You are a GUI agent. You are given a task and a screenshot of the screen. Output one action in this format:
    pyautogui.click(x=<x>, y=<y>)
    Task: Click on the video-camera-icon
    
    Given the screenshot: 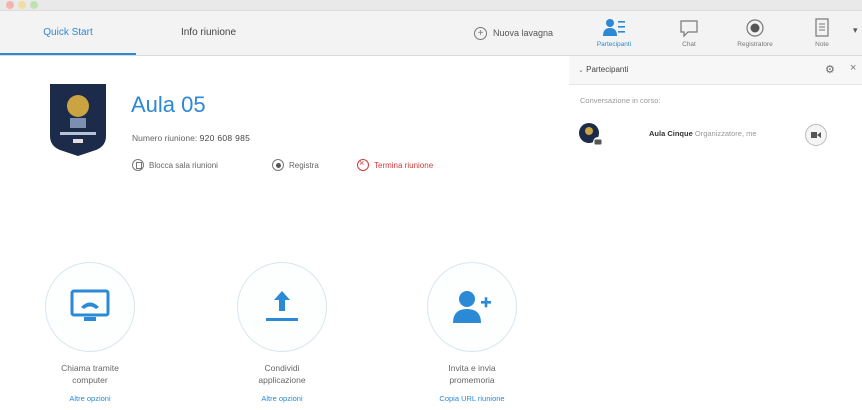 What is the action you would take?
    pyautogui.click(x=816, y=135)
    